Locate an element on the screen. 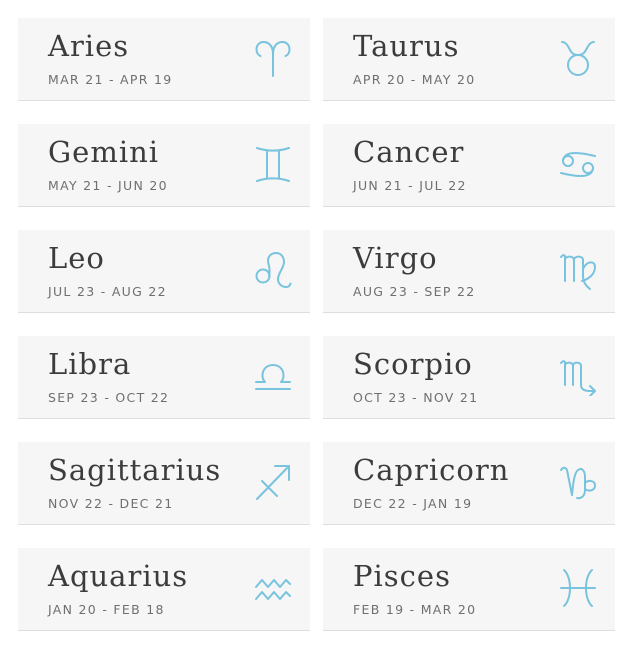 The width and height of the screenshot is (635, 650). taurus-icon is located at coordinates (578, 58).